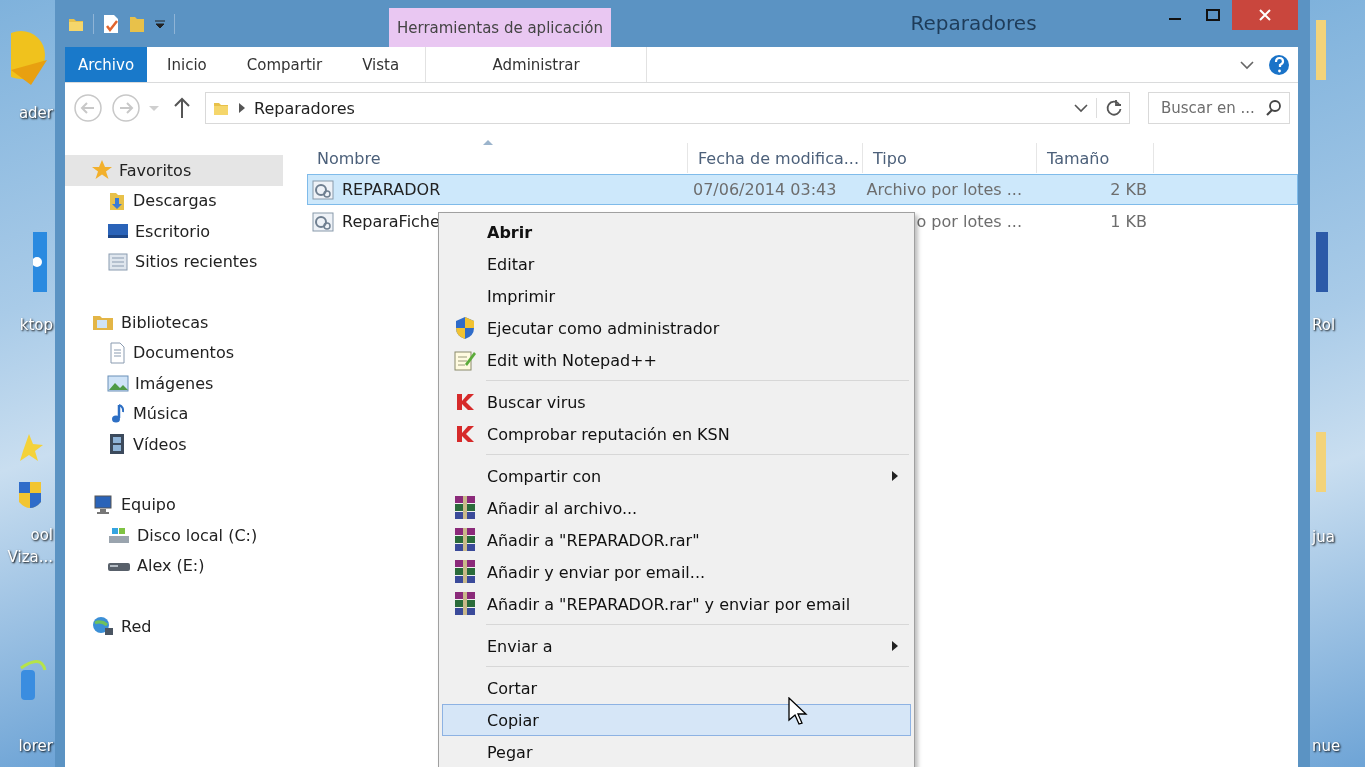 This screenshot has height=767, width=1365. What do you see at coordinates (973, 23) in the screenshot?
I see `window-title: Reparadores` at bounding box center [973, 23].